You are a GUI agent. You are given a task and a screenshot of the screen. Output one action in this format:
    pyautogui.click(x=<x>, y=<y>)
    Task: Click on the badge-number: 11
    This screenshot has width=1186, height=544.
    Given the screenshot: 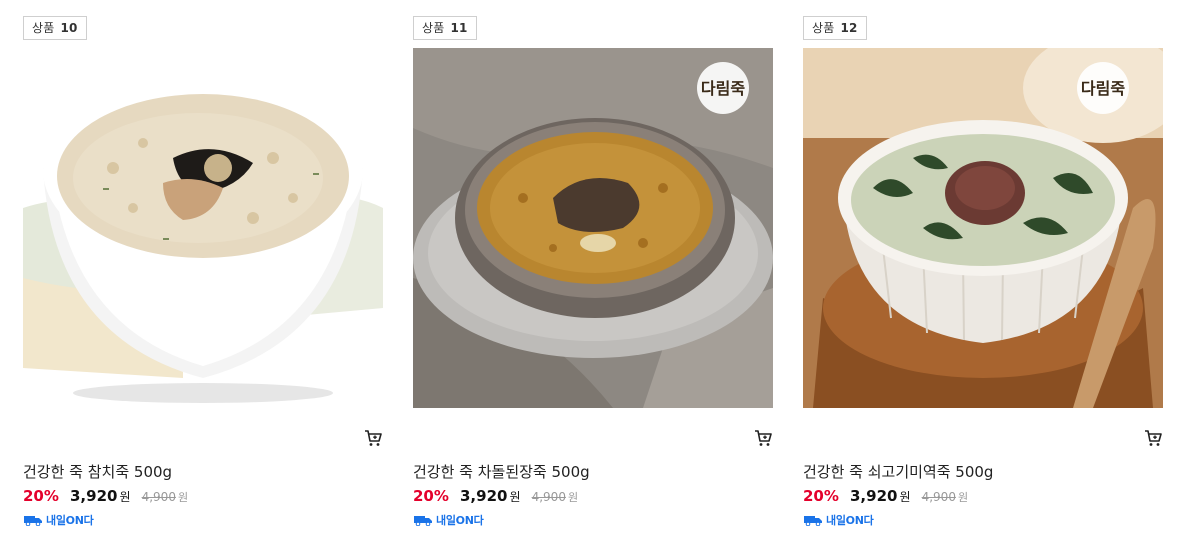 What is the action you would take?
    pyautogui.click(x=459, y=28)
    